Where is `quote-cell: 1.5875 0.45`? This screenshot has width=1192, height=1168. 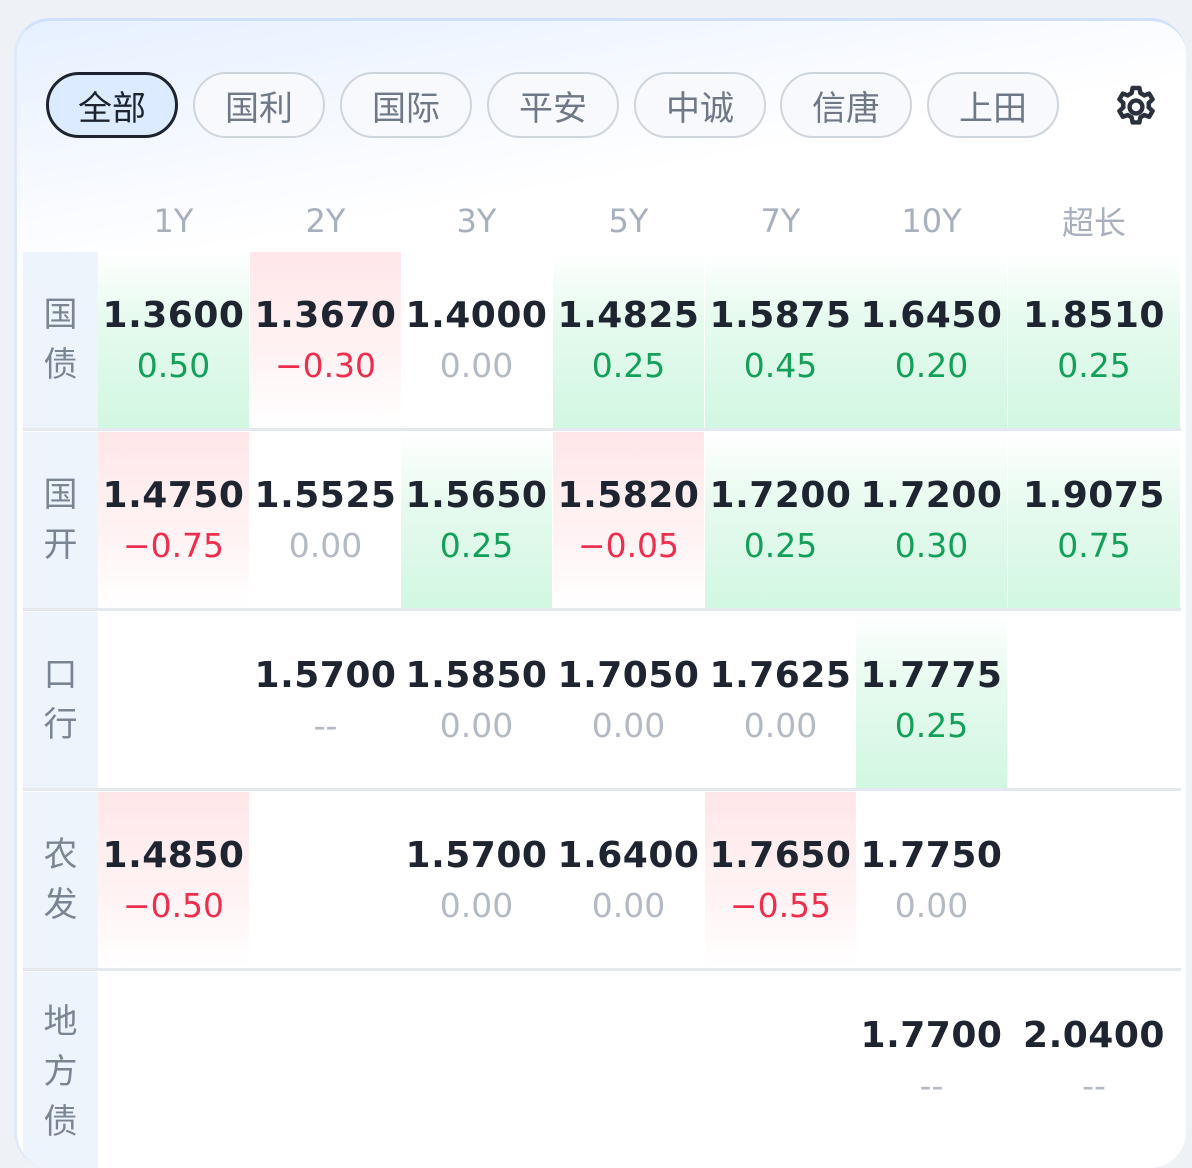 quote-cell: 1.5875 0.45 is located at coordinates (780, 340).